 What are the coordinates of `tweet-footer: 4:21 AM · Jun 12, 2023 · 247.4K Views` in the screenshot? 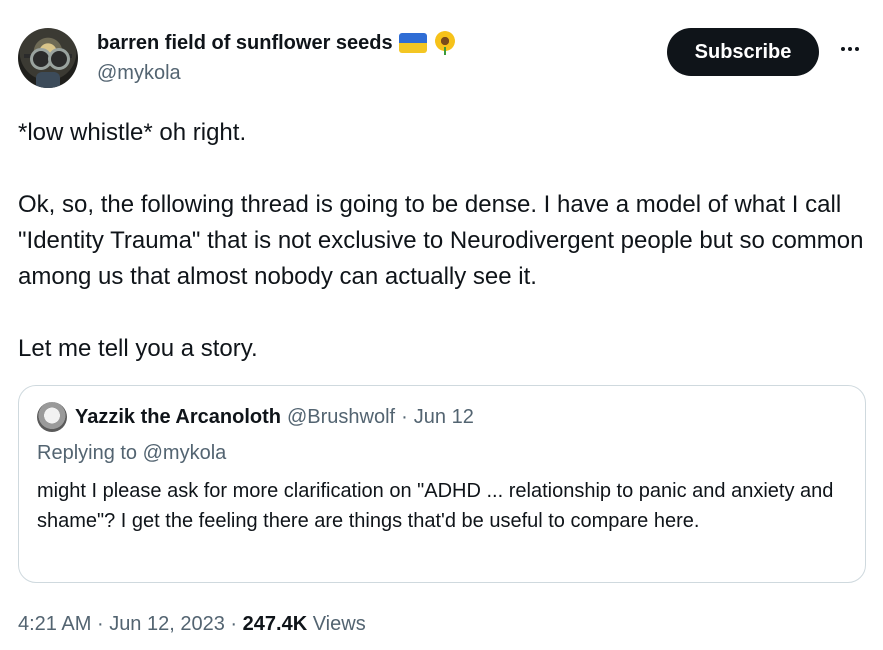 It's located at (192, 624).